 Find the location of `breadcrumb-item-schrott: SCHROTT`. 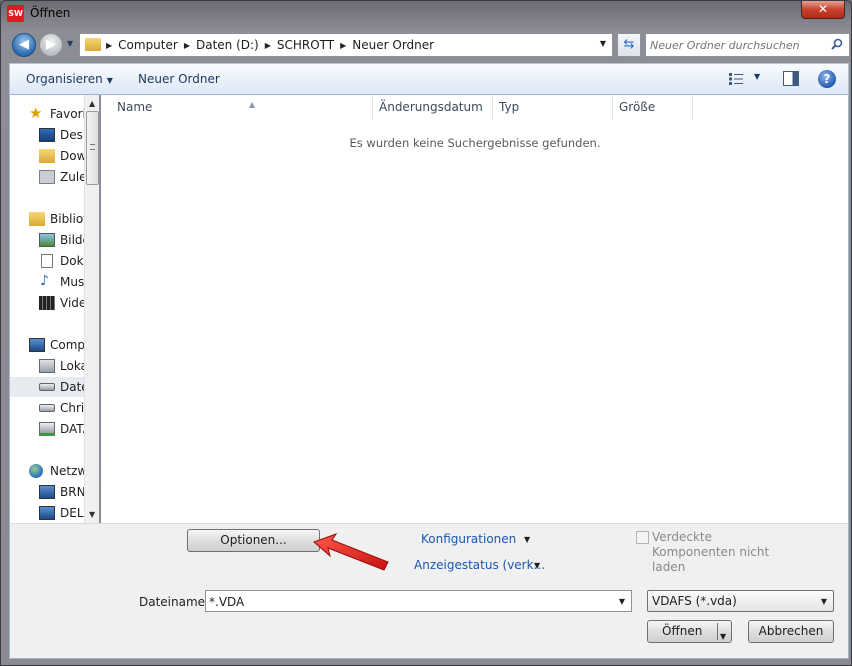

breadcrumb-item-schrott: SCHROTT is located at coordinates (305, 45).